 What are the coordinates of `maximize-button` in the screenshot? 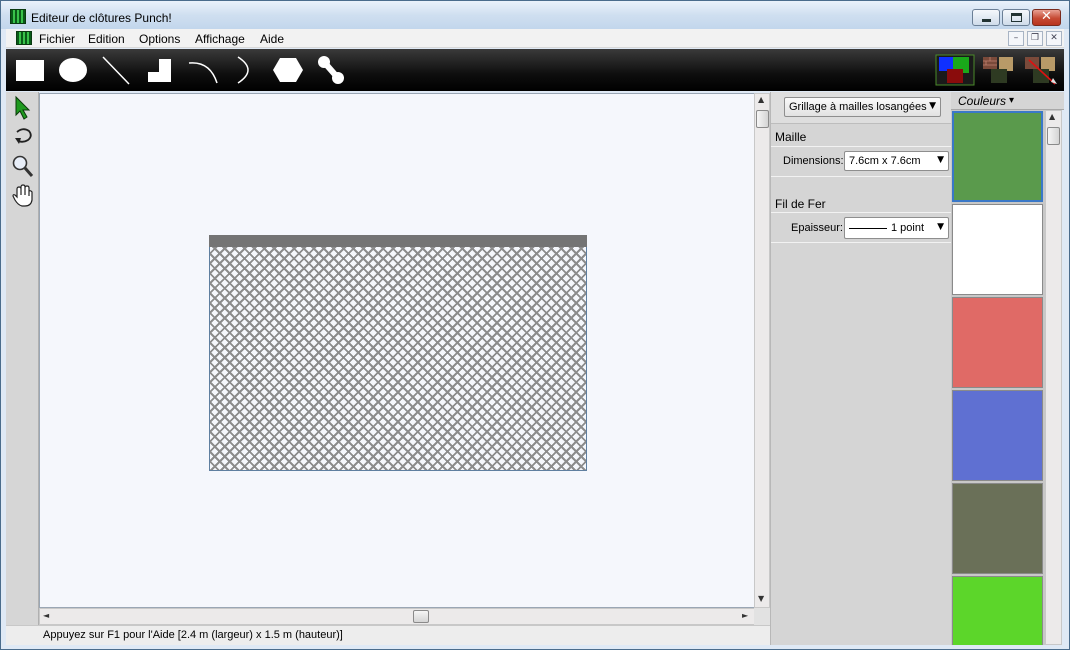 It's located at (1016, 17).